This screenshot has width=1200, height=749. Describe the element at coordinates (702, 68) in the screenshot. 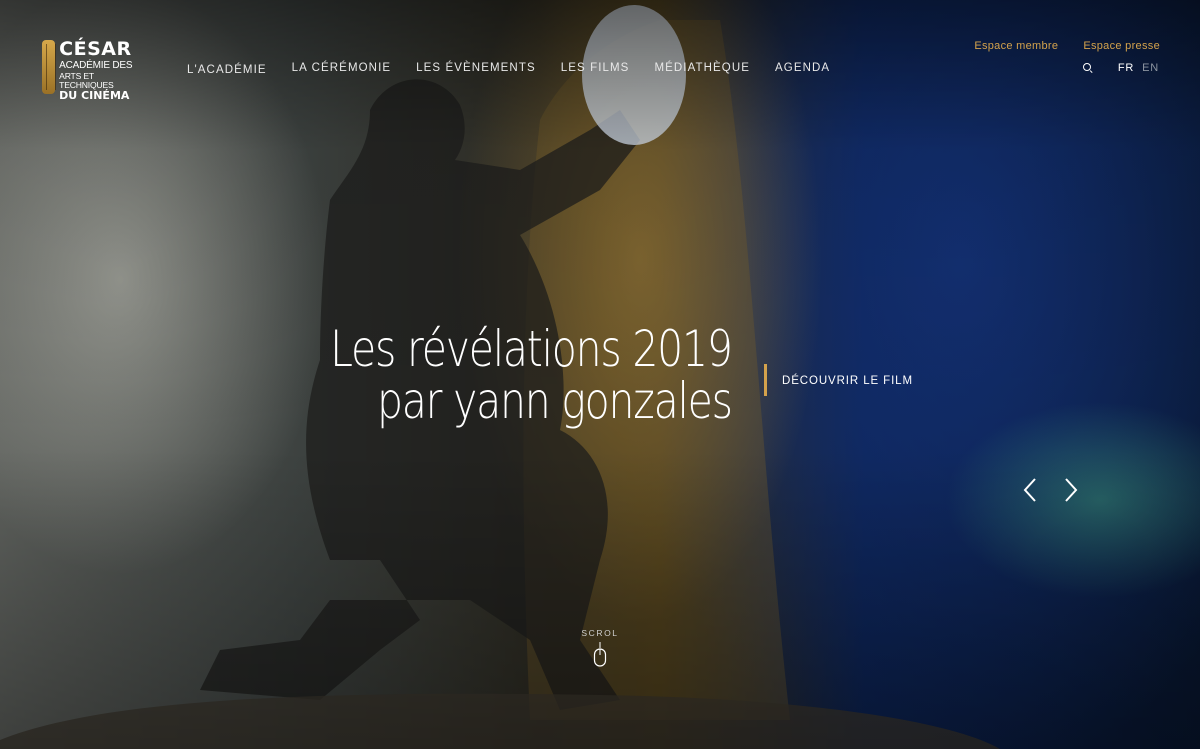

I see `nav-item-mediatheque: MÉDIATHÈQUE` at that location.